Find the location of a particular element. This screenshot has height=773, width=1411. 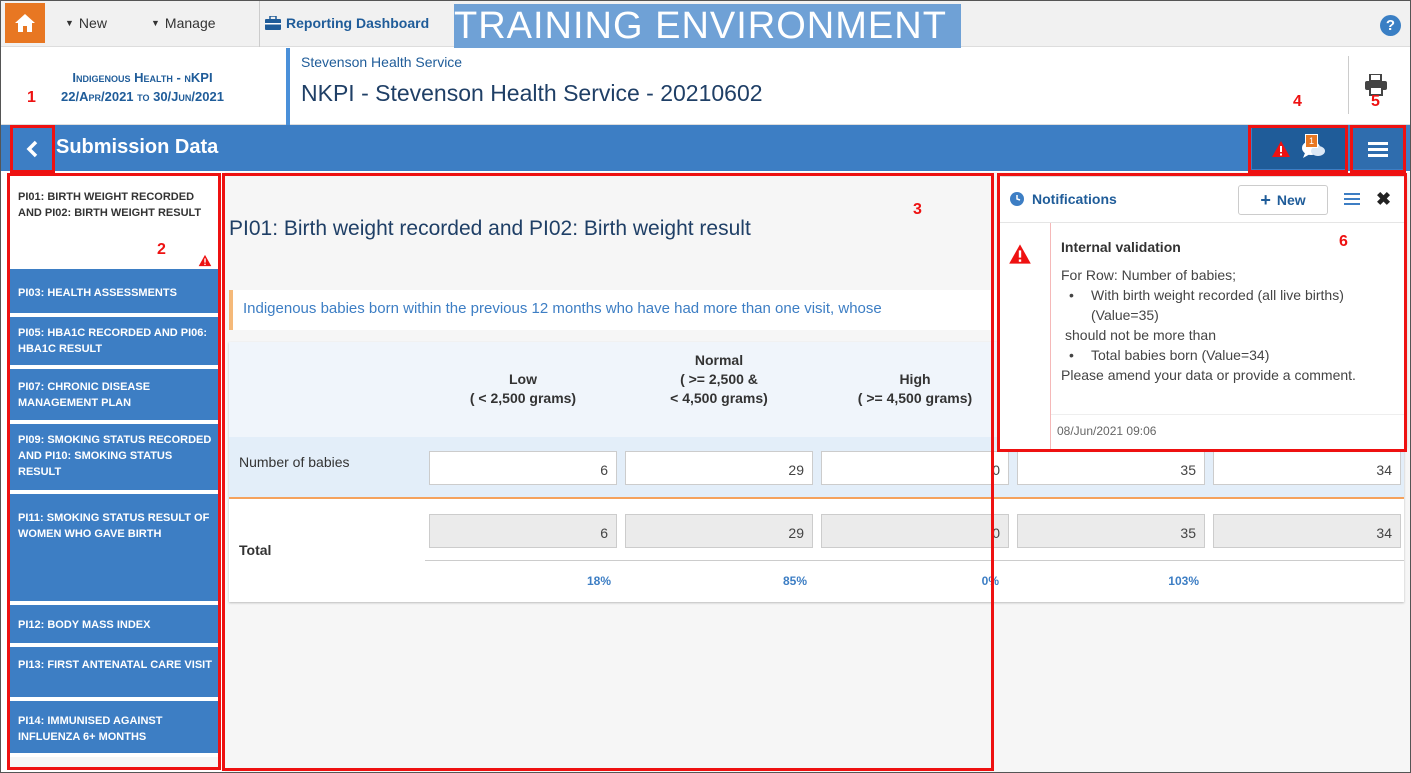

new-notification-button: + New is located at coordinates (1283, 200).